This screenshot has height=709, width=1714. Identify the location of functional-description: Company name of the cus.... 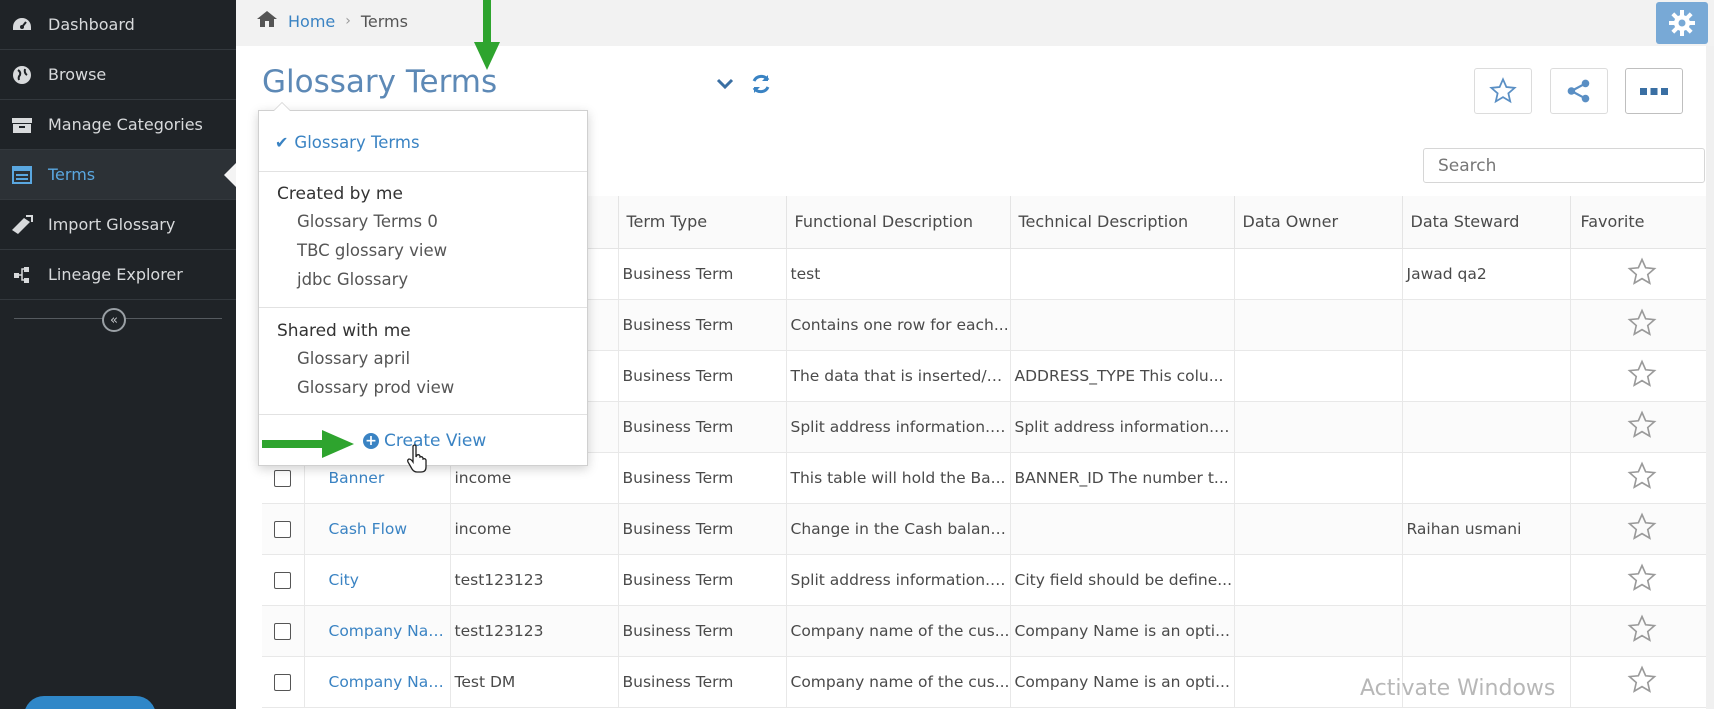
(898, 631).